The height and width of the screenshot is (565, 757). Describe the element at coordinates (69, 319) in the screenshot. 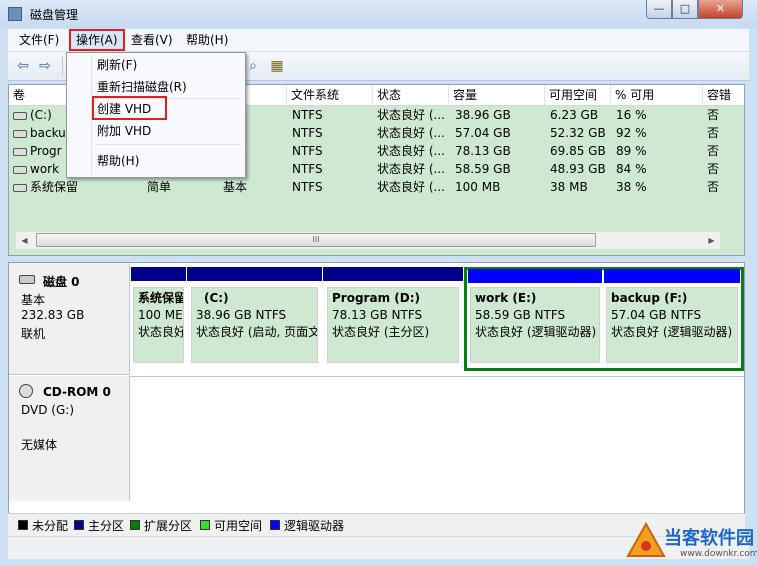

I see `disk-0-info: 磁盘 0 基本 232.83 GB 联机` at that location.